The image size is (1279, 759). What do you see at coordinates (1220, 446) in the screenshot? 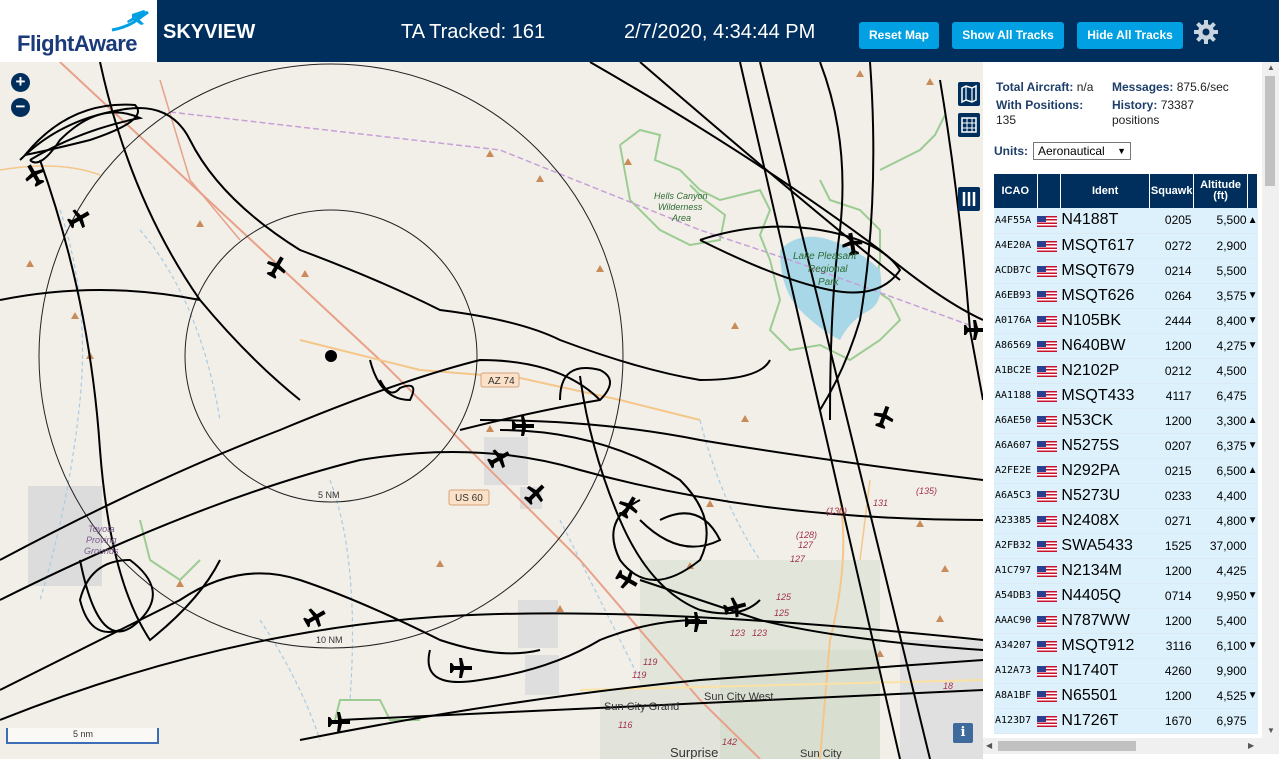
I see `altitude-cell: 6,375` at bounding box center [1220, 446].